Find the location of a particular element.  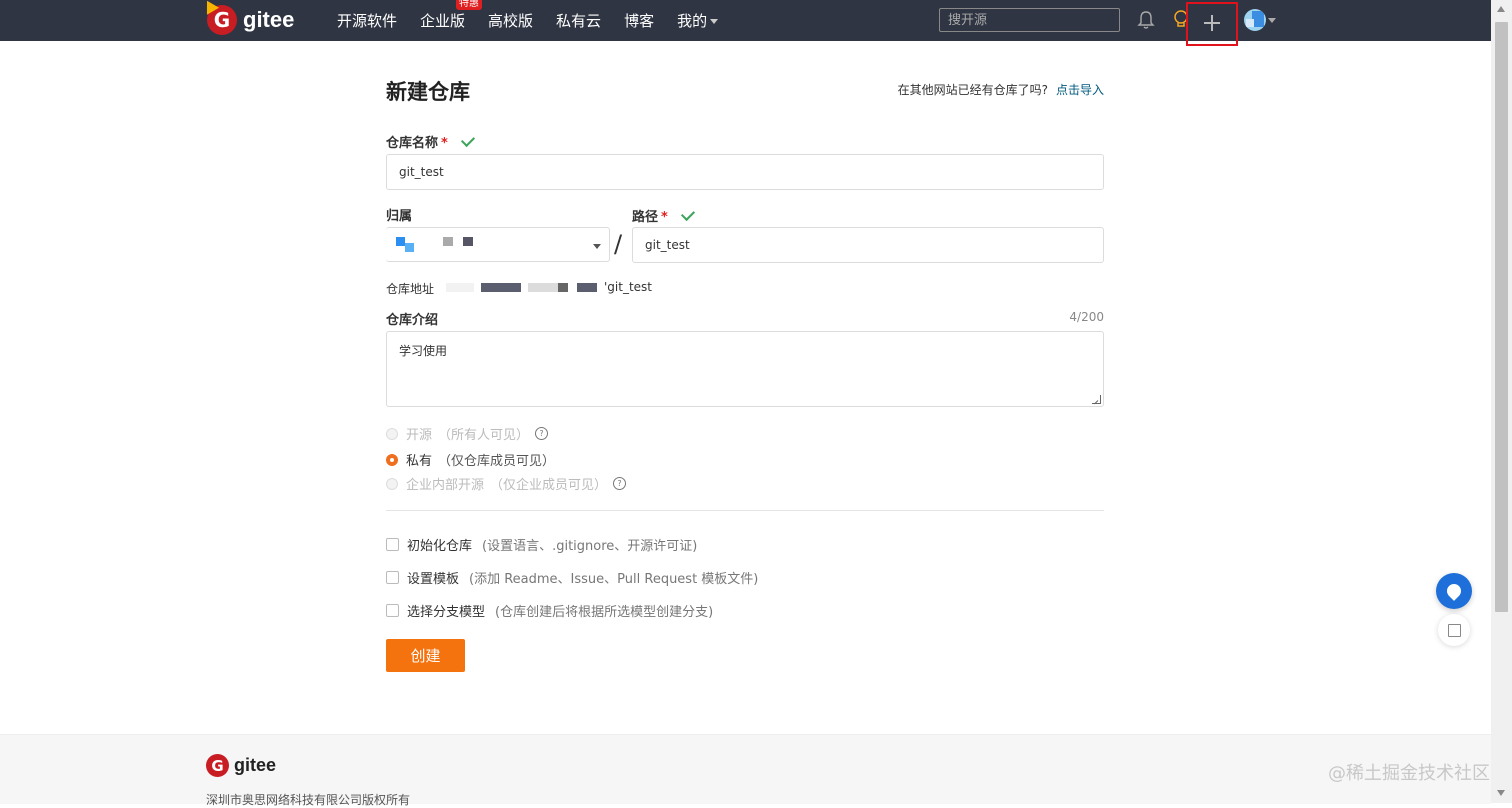

import-prompt: 在其他网站已经有仓库了吗? 点击导入 is located at coordinates (1001, 89).